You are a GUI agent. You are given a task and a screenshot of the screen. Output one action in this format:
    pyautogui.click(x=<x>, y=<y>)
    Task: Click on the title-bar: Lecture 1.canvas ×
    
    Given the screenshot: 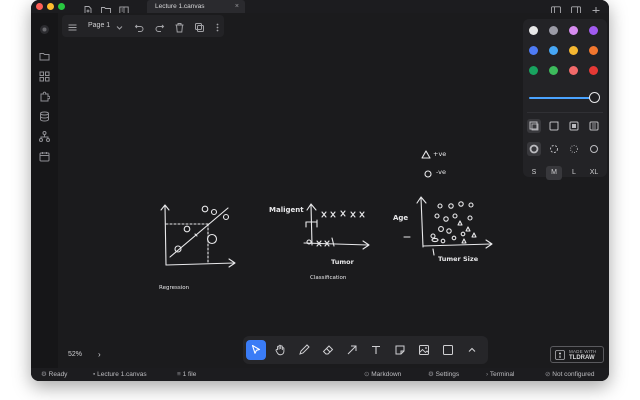 What is the action you would take?
    pyautogui.click(x=320, y=7)
    